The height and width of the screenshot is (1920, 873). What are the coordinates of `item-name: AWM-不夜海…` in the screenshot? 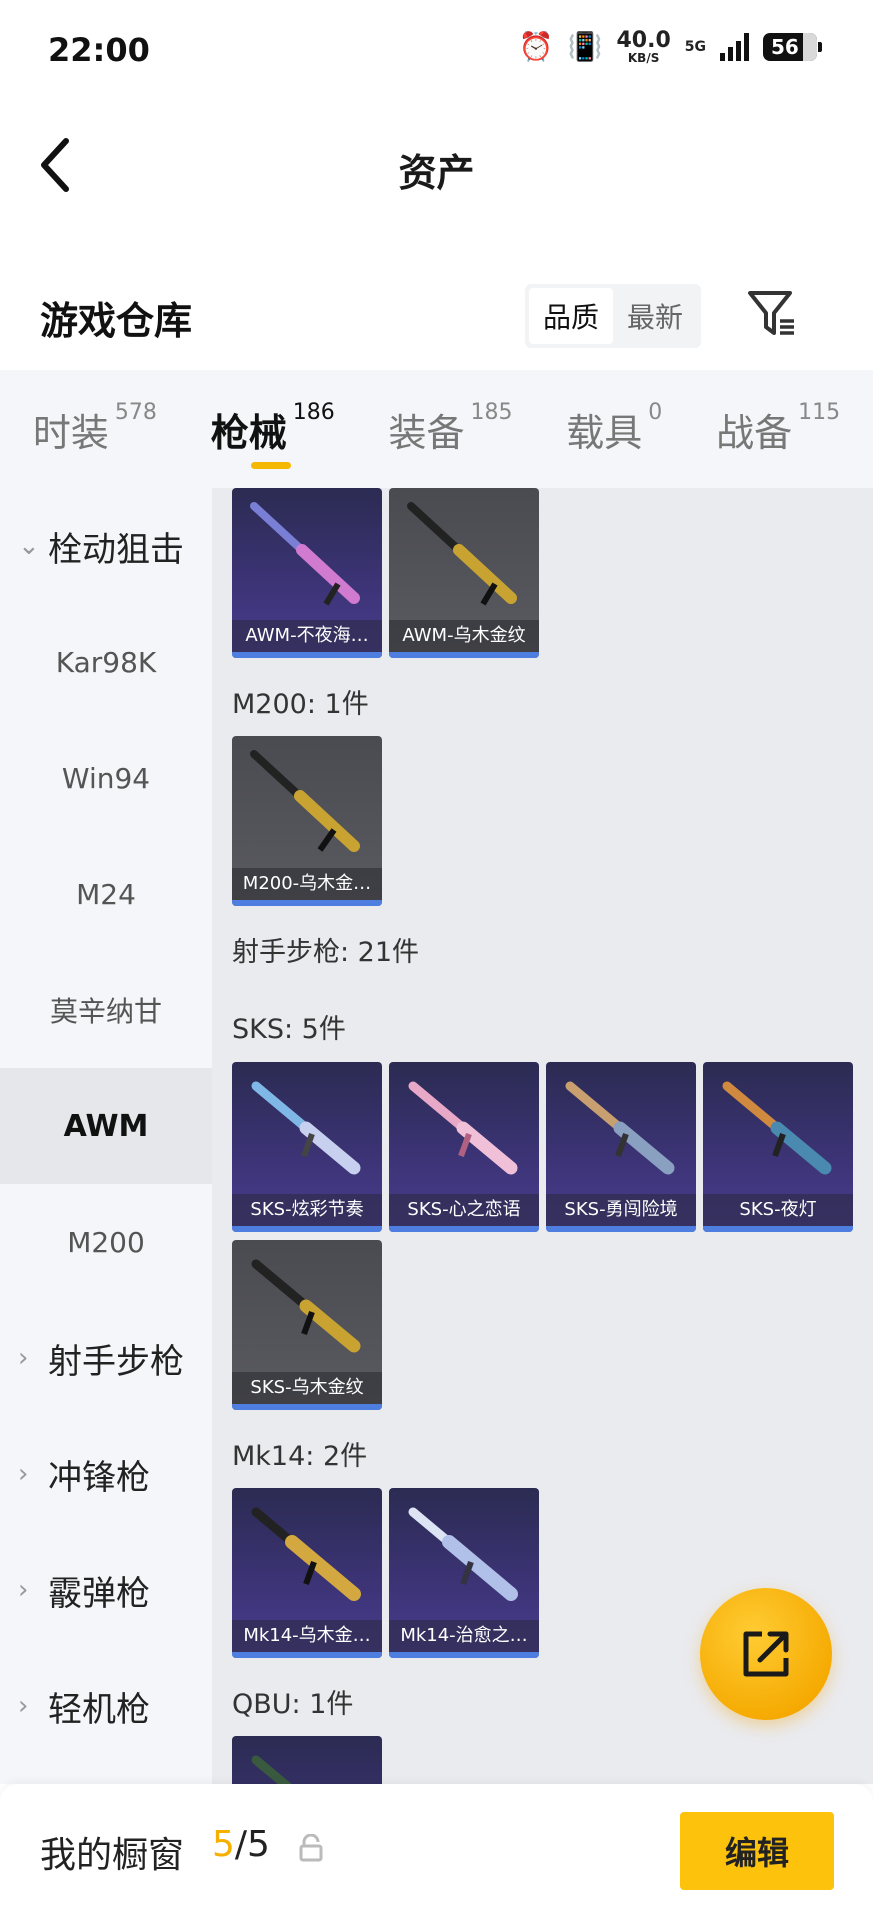 It's located at (307, 636).